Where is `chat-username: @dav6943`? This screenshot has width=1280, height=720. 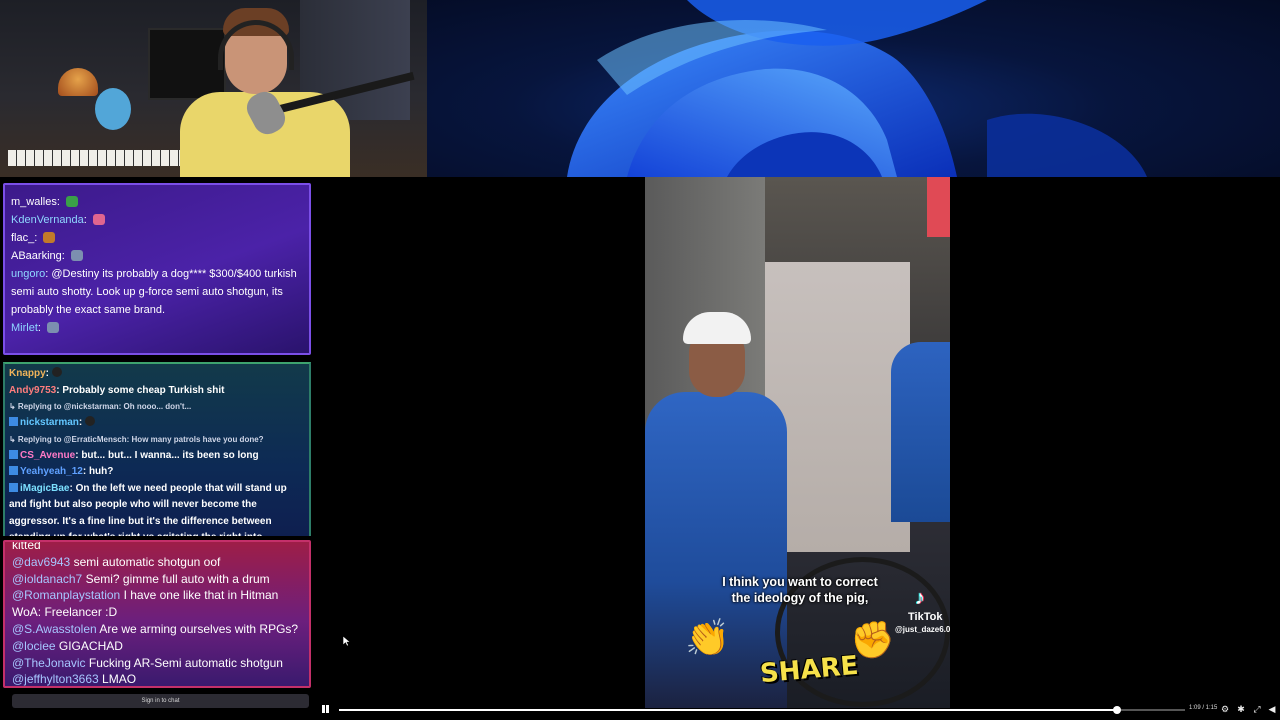
chat-username: @dav6943 is located at coordinates (41, 562).